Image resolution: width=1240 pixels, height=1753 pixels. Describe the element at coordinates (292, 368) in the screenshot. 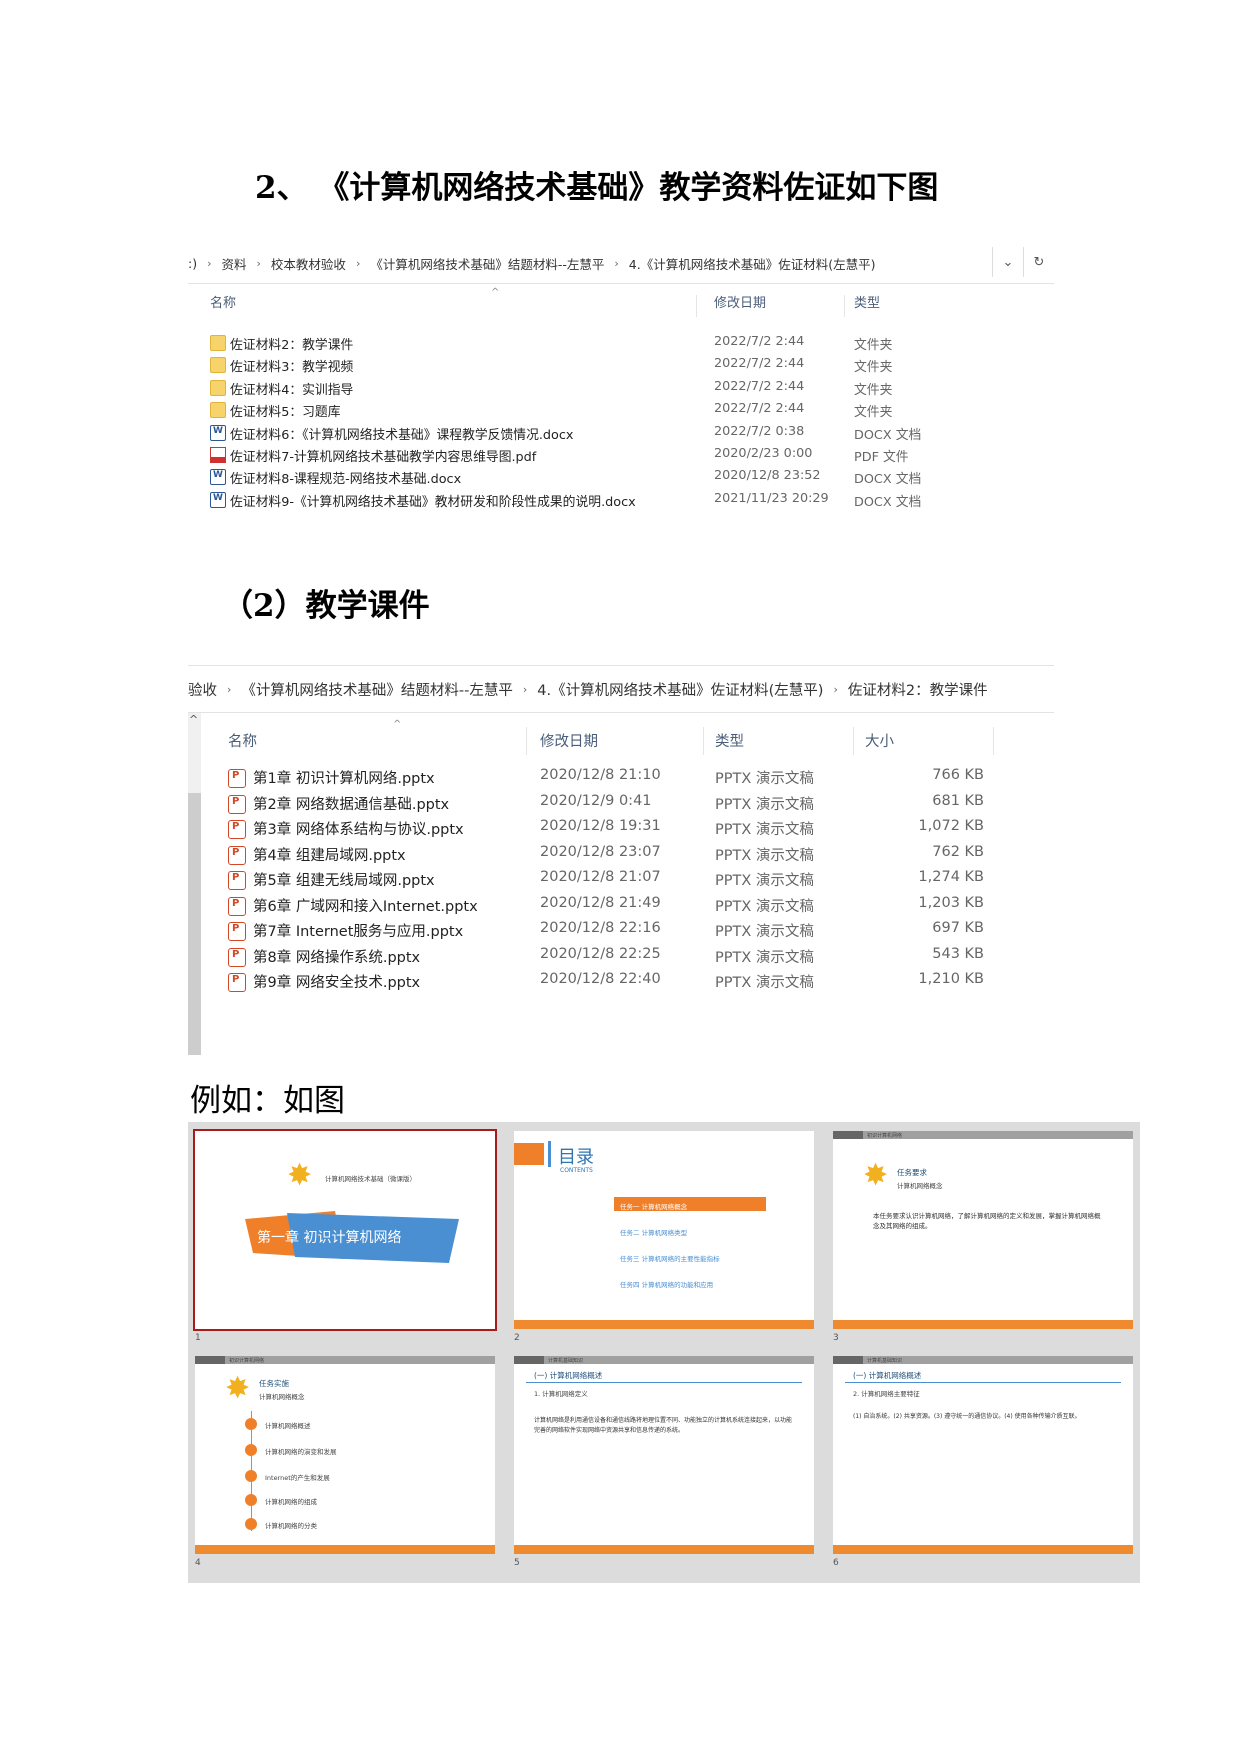

I see `file-name: 佐证材料3：教学视频` at that location.